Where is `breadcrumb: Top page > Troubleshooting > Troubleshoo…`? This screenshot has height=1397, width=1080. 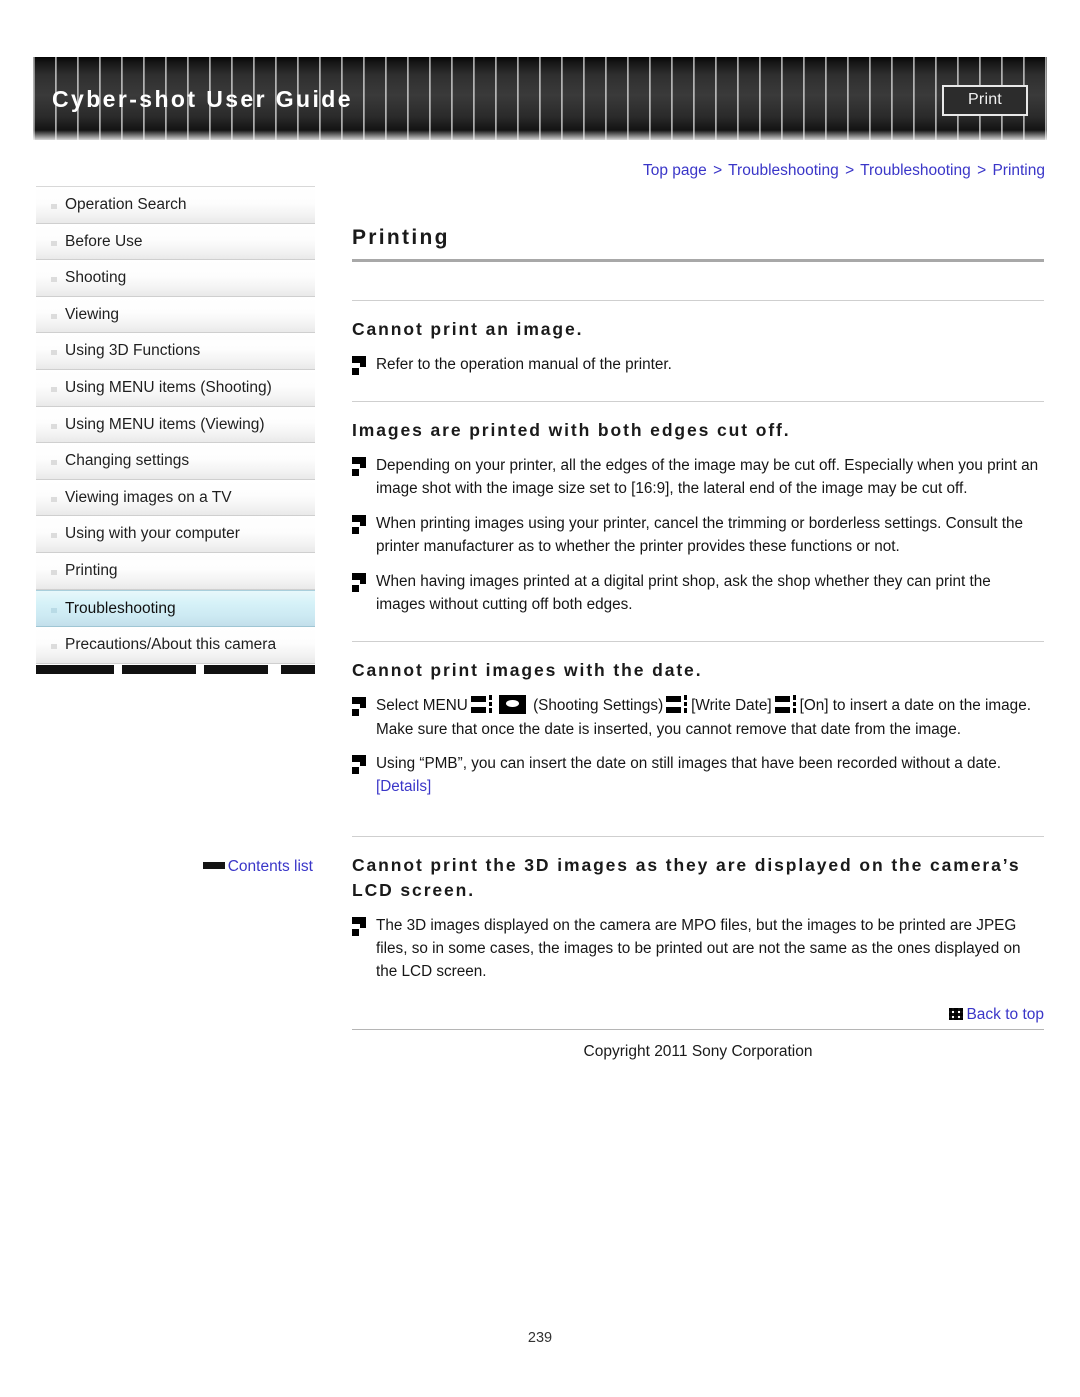 breadcrumb: Top page > Troubleshooting > Troubleshoo… is located at coordinates (844, 171).